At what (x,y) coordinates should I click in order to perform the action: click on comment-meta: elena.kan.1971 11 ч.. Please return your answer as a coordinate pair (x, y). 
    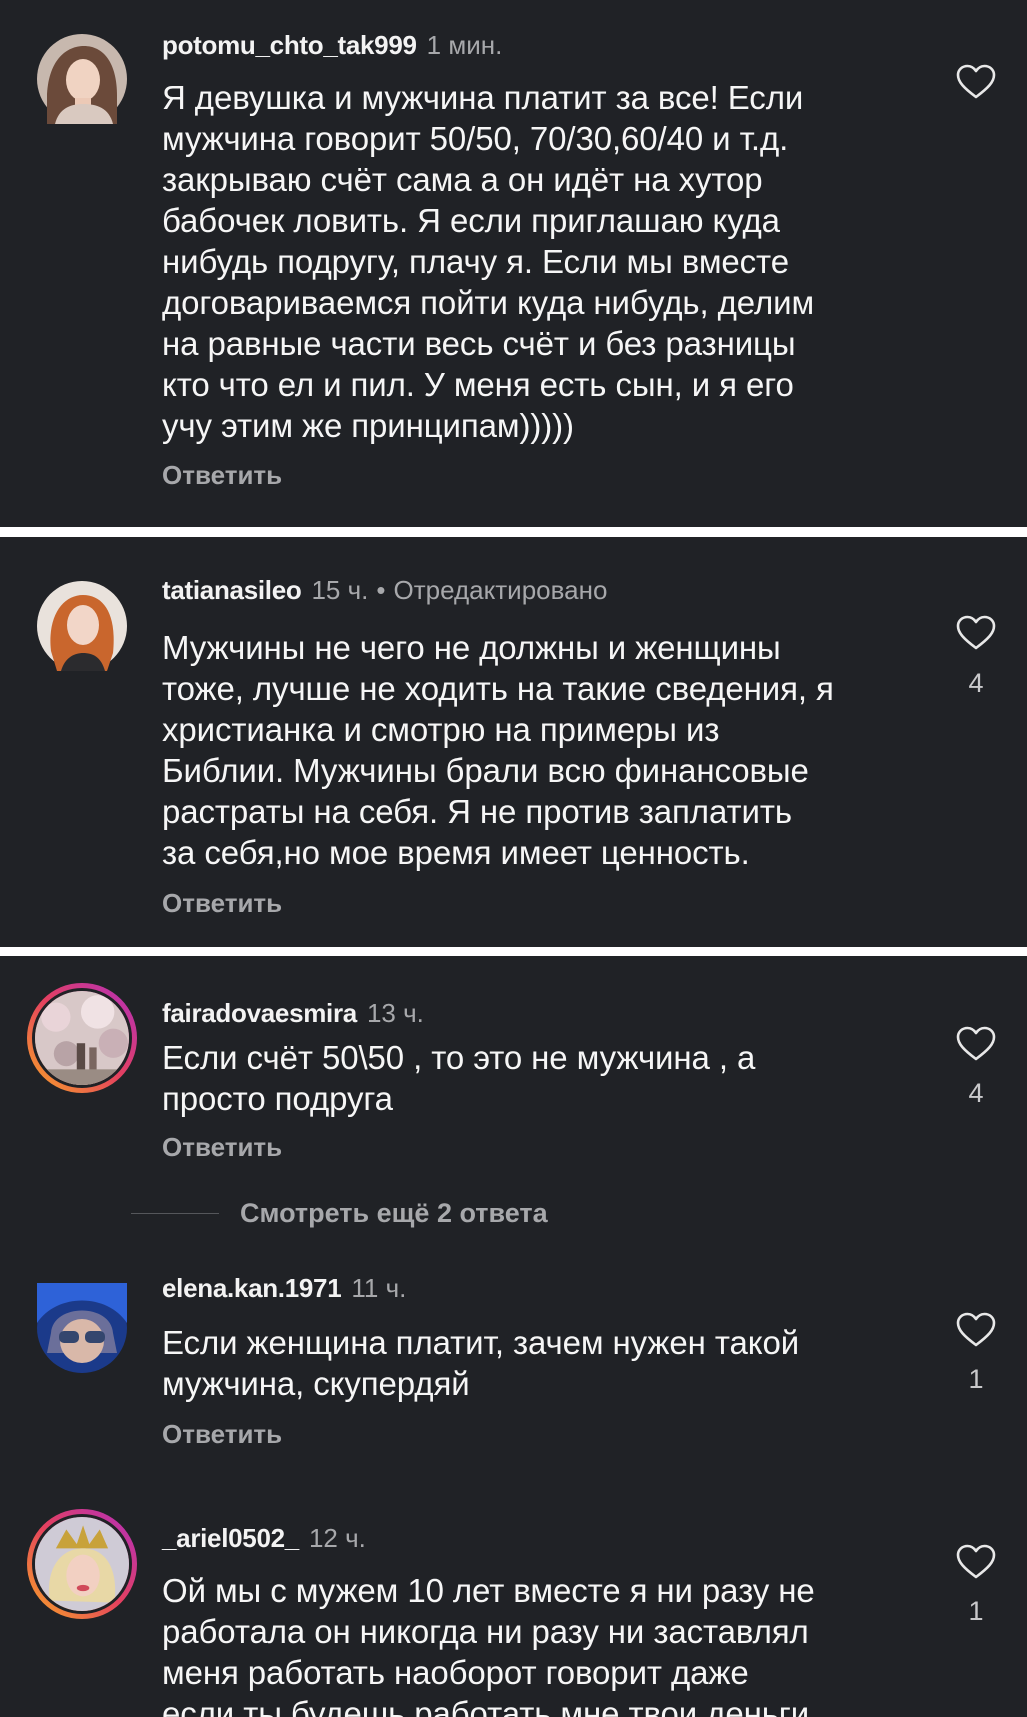
    Looking at the image, I should click on (284, 1288).